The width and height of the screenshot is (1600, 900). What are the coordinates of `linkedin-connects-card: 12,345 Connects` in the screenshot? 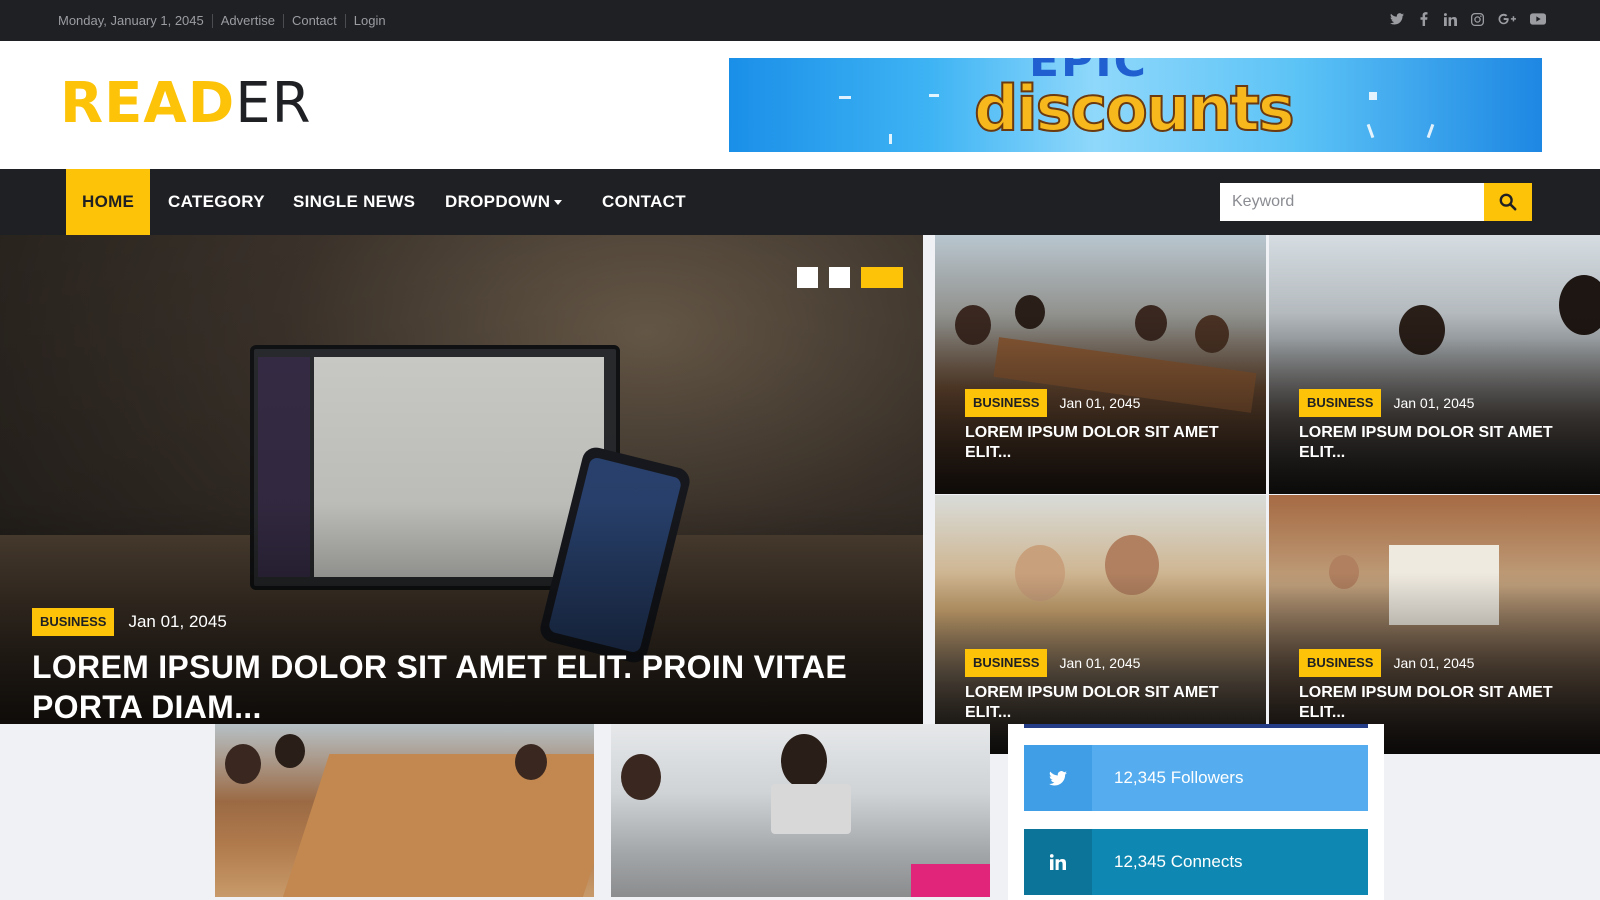 It's located at (1196, 862).